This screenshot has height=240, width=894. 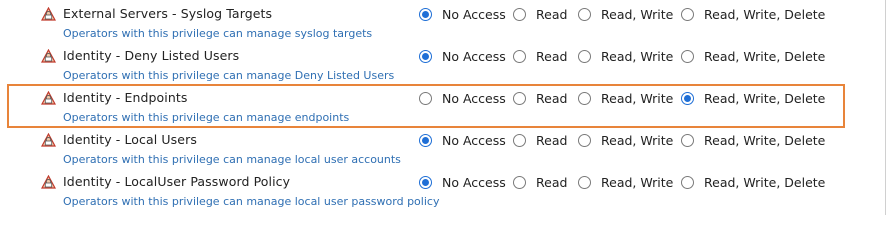 What do you see at coordinates (125, 97) in the screenshot?
I see `privilege-name: Identity - Endpoints` at bounding box center [125, 97].